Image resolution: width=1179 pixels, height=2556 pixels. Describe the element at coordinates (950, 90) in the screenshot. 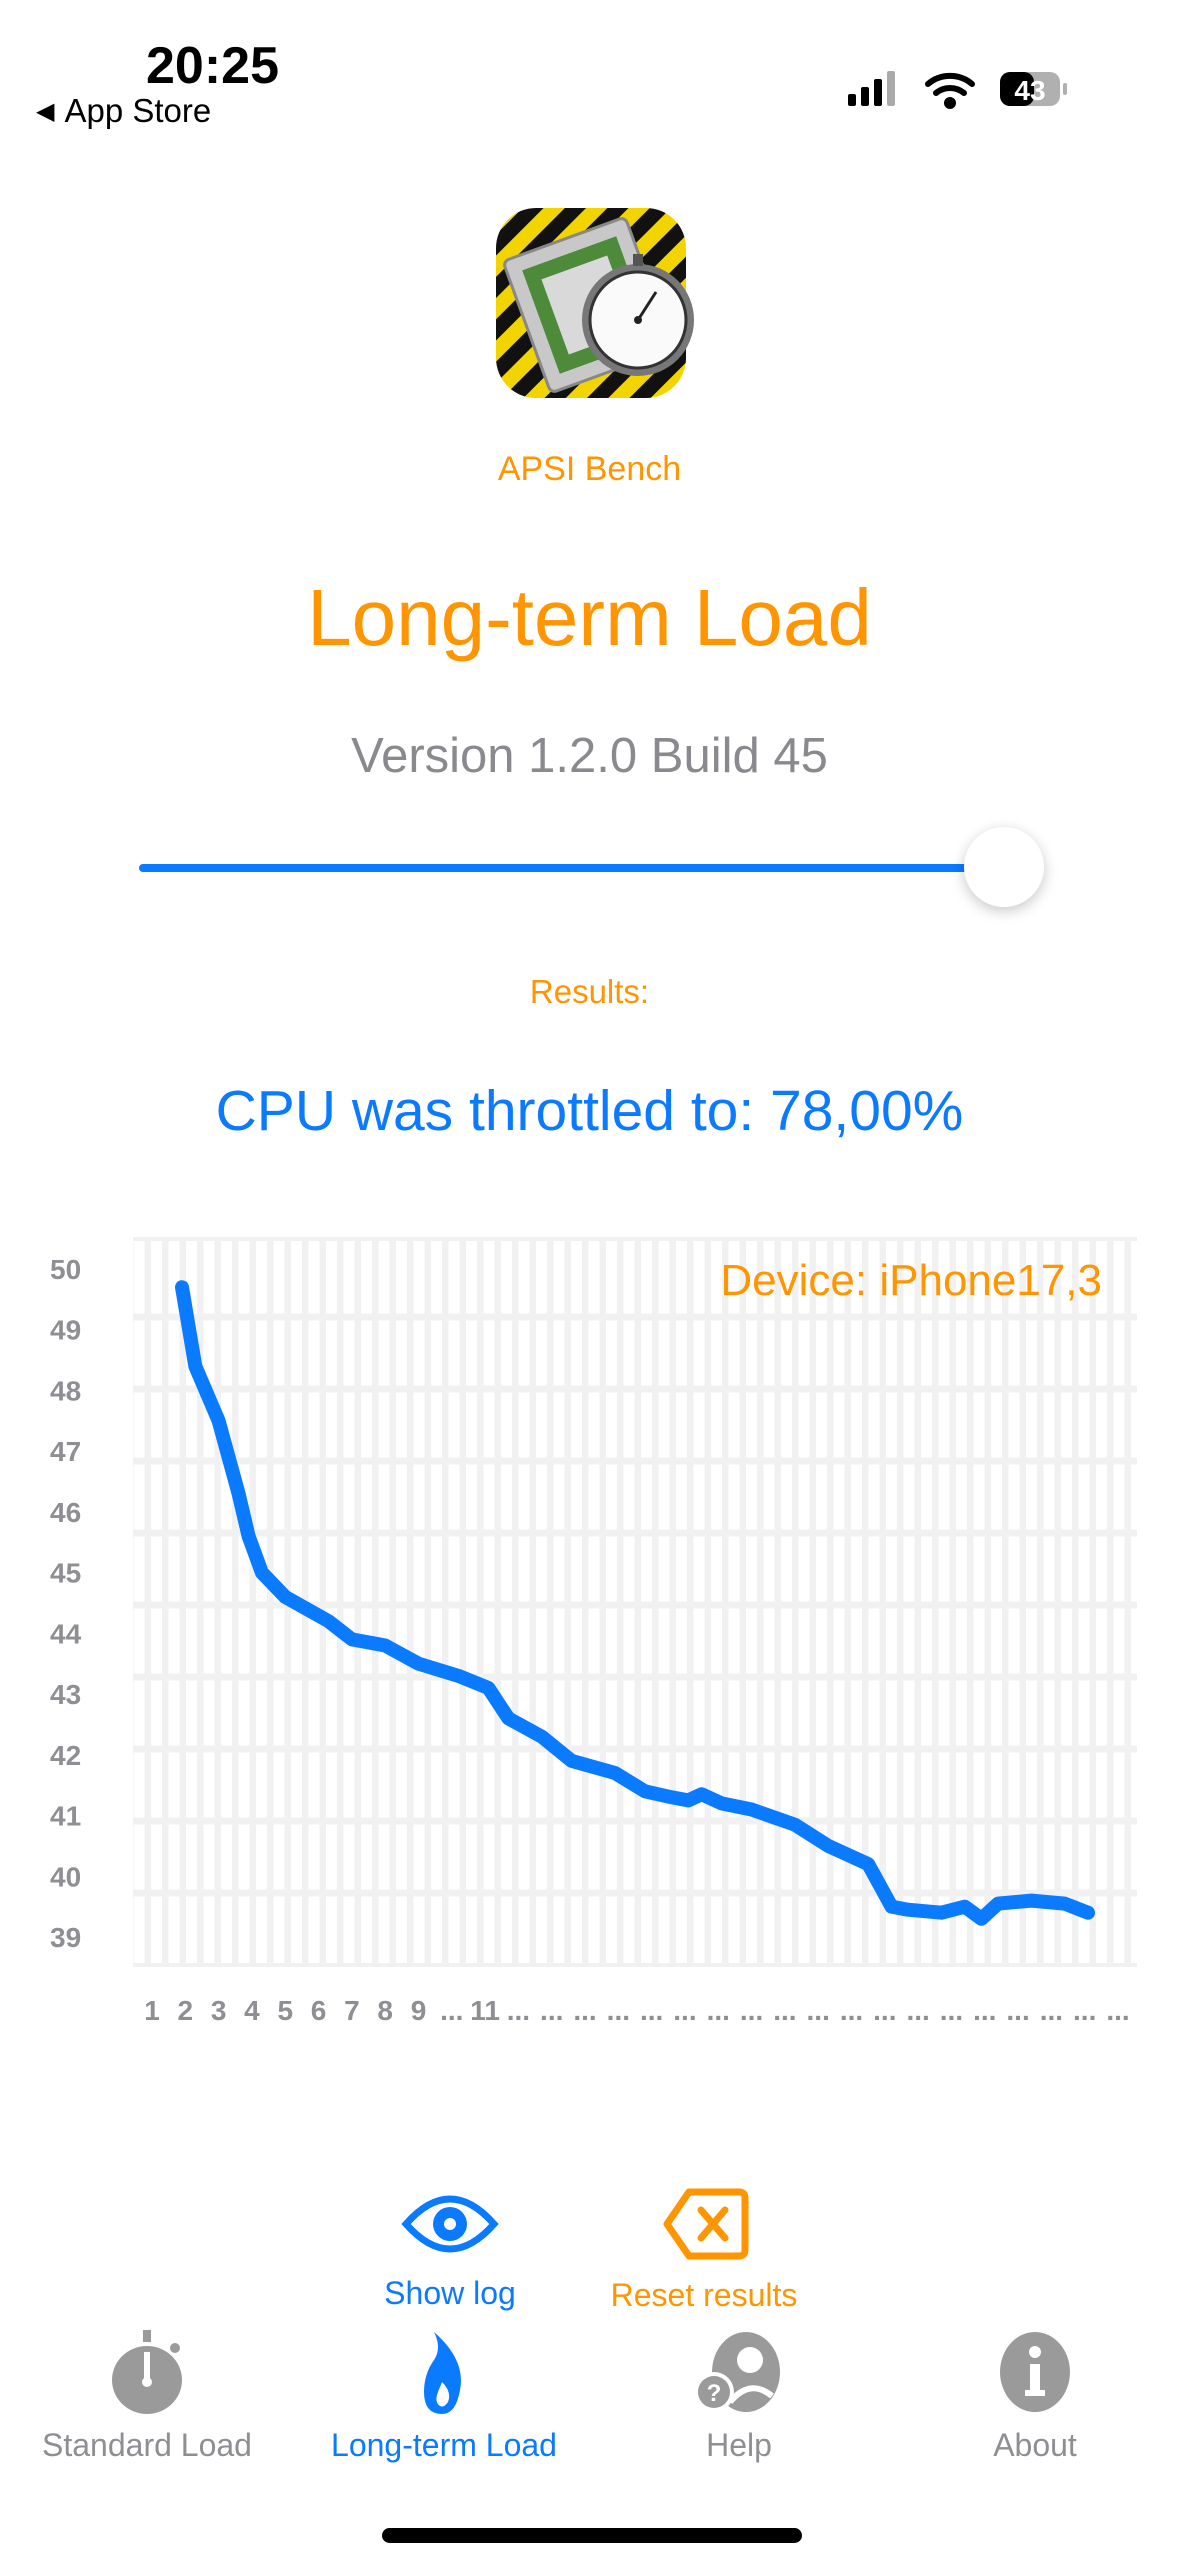

I see `wifi-icon` at that location.